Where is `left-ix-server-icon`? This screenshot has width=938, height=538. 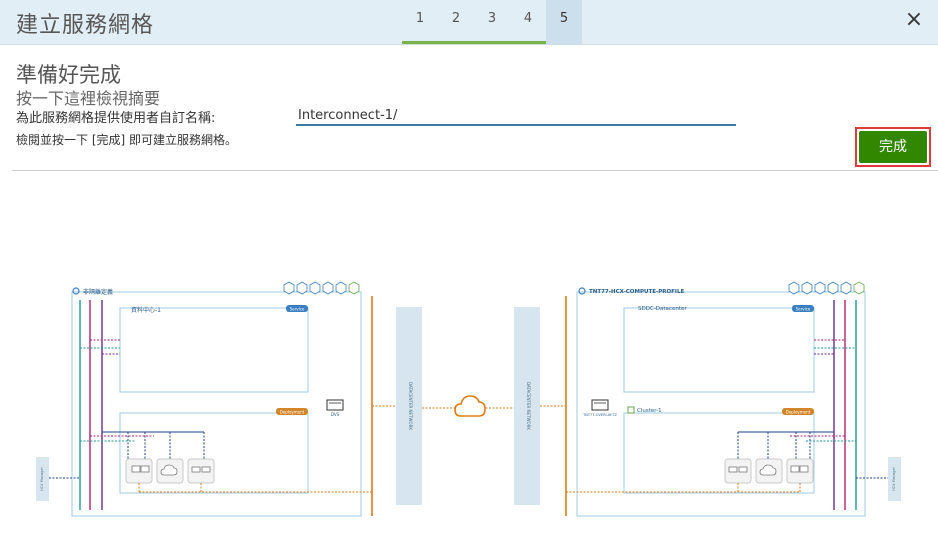 left-ix-server-icon is located at coordinates (136, 469).